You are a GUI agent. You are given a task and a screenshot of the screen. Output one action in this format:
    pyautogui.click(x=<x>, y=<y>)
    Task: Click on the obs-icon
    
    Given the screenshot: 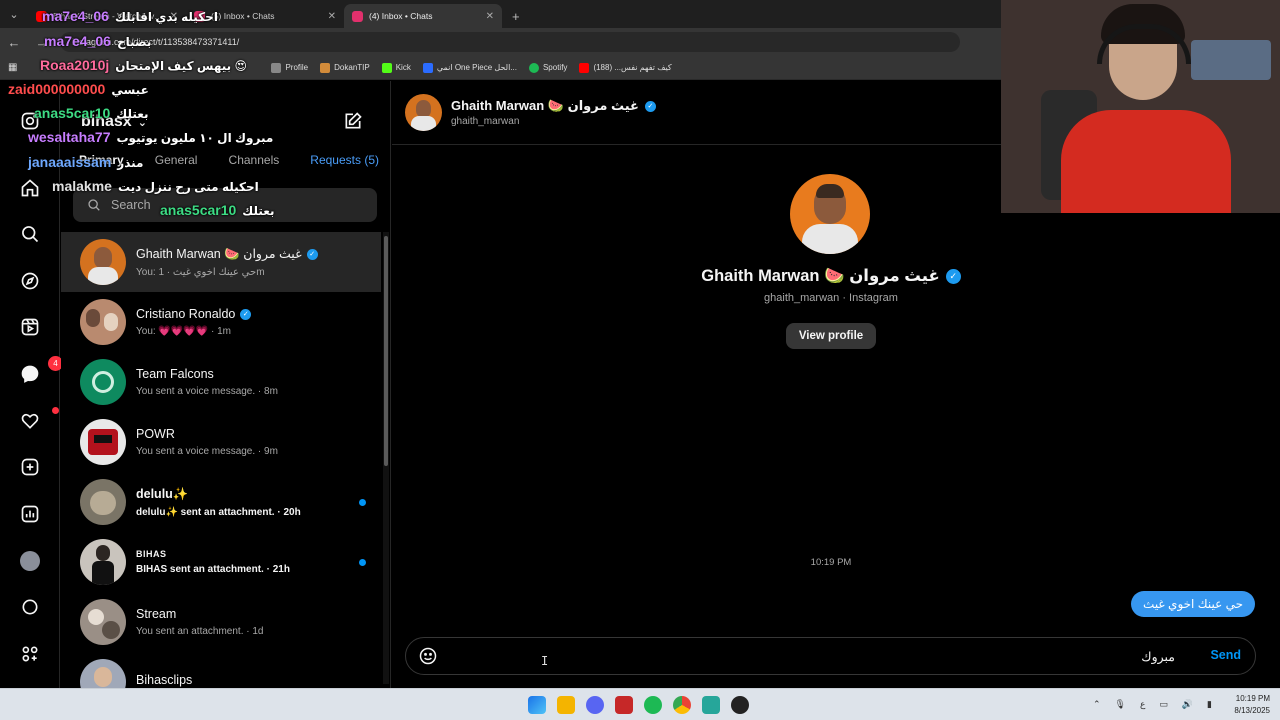 What is the action you would take?
    pyautogui.click(x=740, y=705)
    